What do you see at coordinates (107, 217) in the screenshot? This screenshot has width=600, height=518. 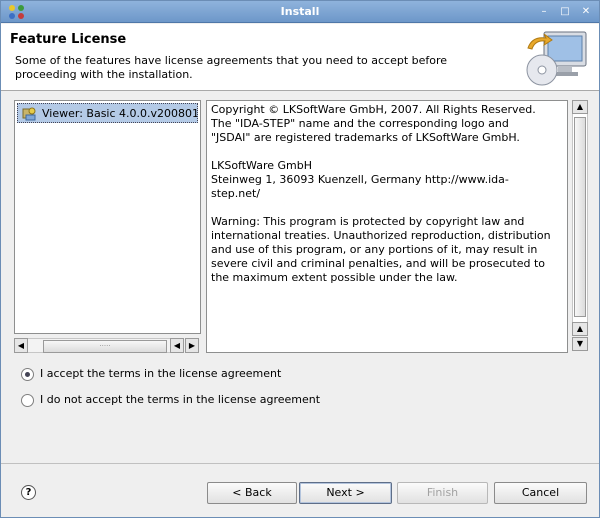 I see `feature-list: Viewer: Basic 4.0.0.v200801` at bounding box center [107, 217].